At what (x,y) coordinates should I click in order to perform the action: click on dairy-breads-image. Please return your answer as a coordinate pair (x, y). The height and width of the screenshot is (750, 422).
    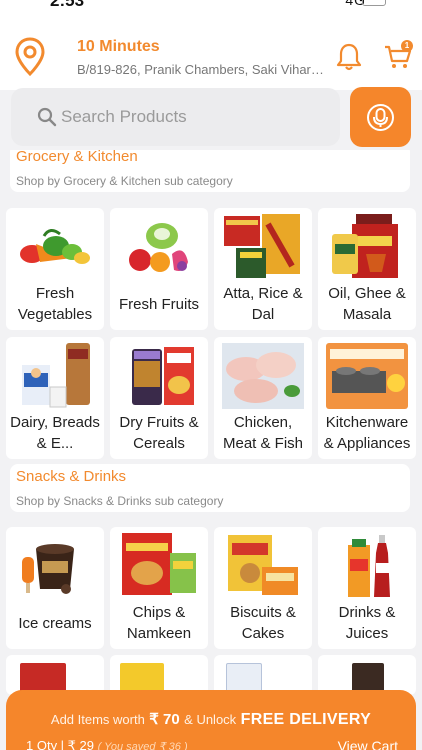
    Looking at the image, I should click on (56, 375).